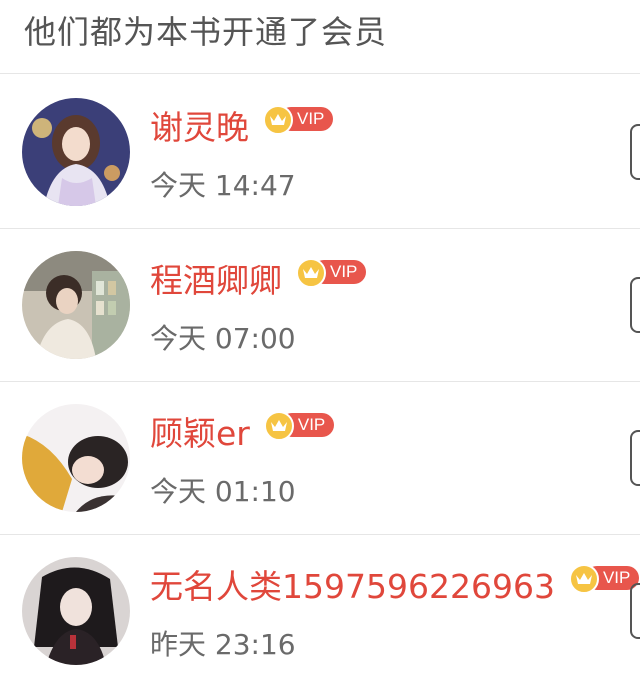  What do you see at coordinates (199, 128) in the screenshot?
I see `member-name: 谢灵晚` at bounding box center [199, 128].